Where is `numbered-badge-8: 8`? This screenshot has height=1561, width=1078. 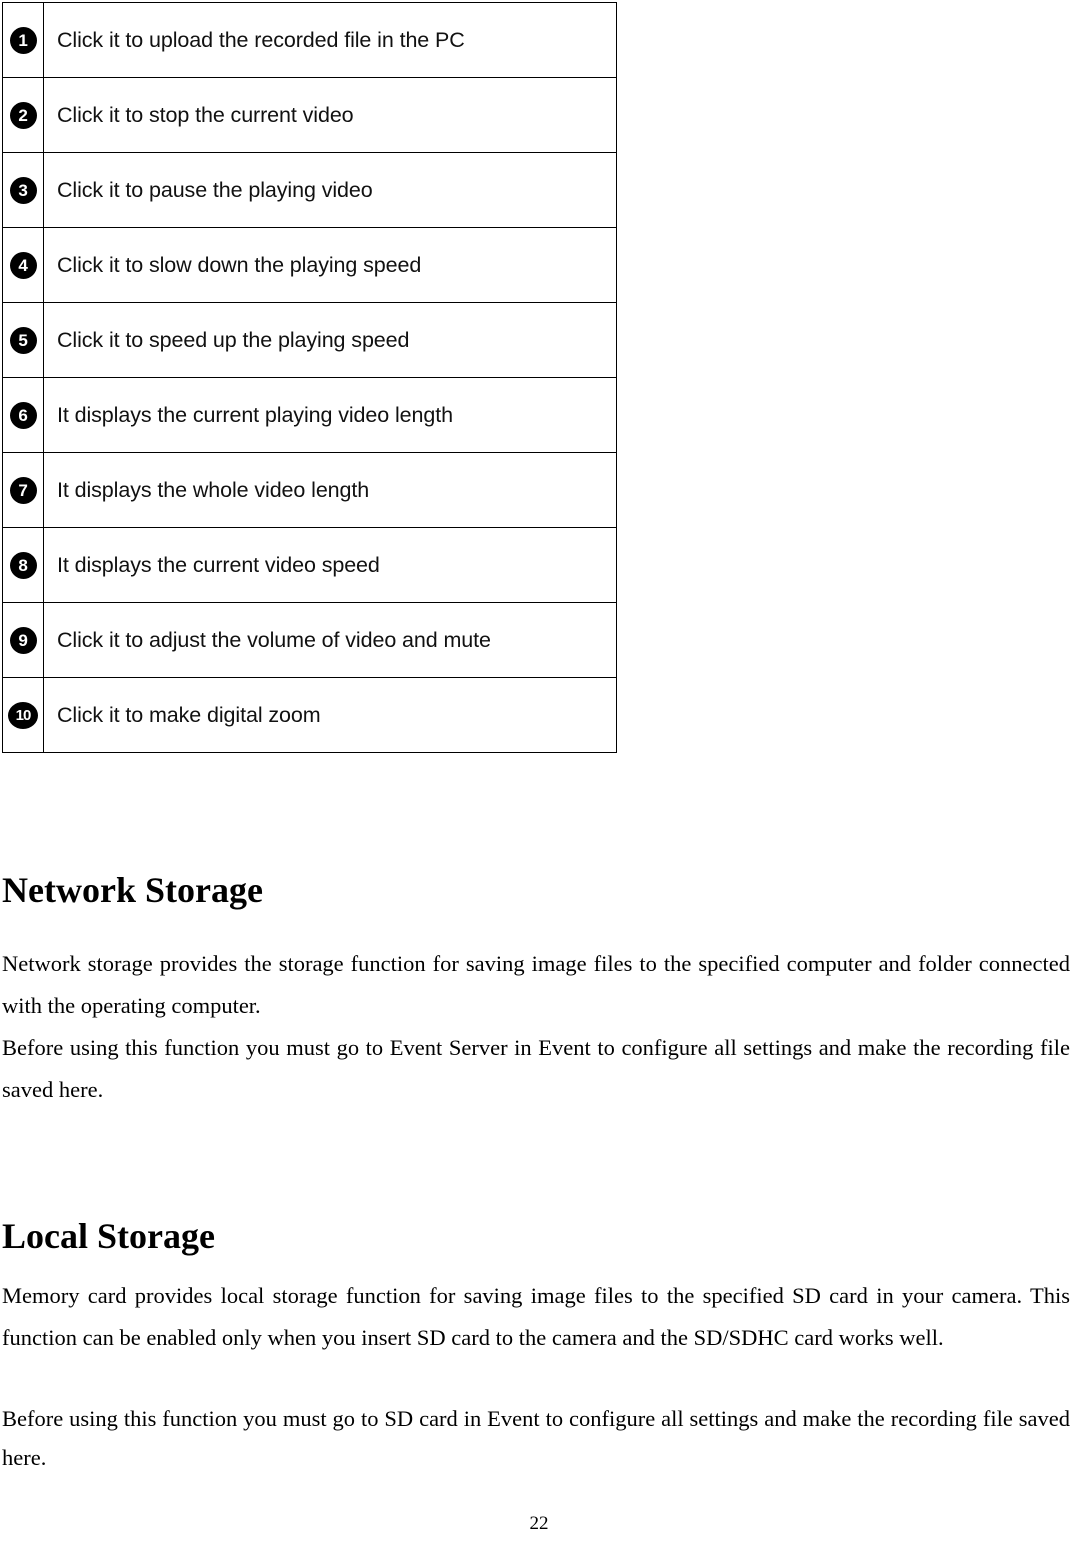 numbered-badge-8: 8 is located at coordinates (23, 565).